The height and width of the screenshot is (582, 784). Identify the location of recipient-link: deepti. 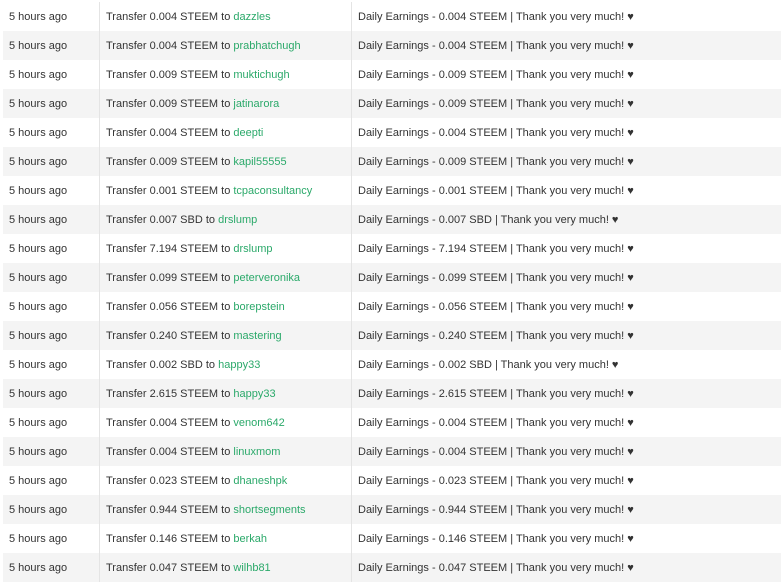
(248, 133).